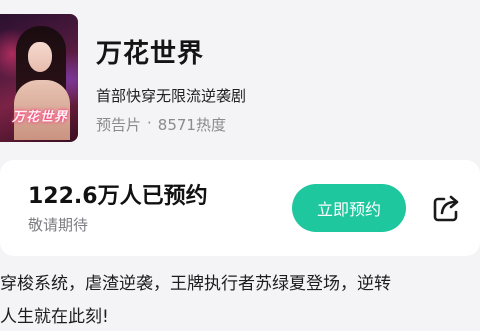 This screenshot has height=331, width=480. I want to click on description-line: 人生就在此刻!, so click(54, 317).